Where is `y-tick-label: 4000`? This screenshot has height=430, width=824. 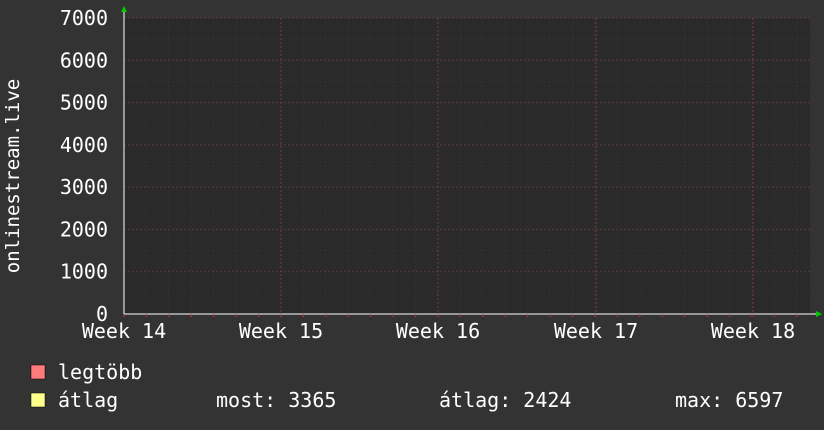 y-tick-label: 4000 is located at coordinates (84, 145).